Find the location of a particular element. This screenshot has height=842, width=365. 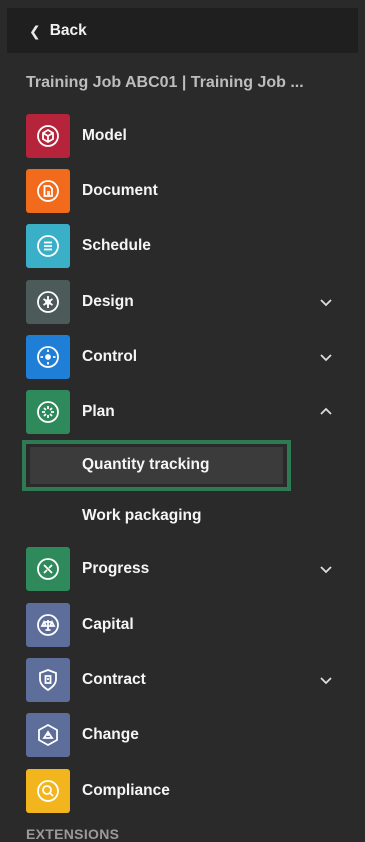

nav-subitem-quantity-tracking: Quantity tracking is located at coordinates (182, 465).